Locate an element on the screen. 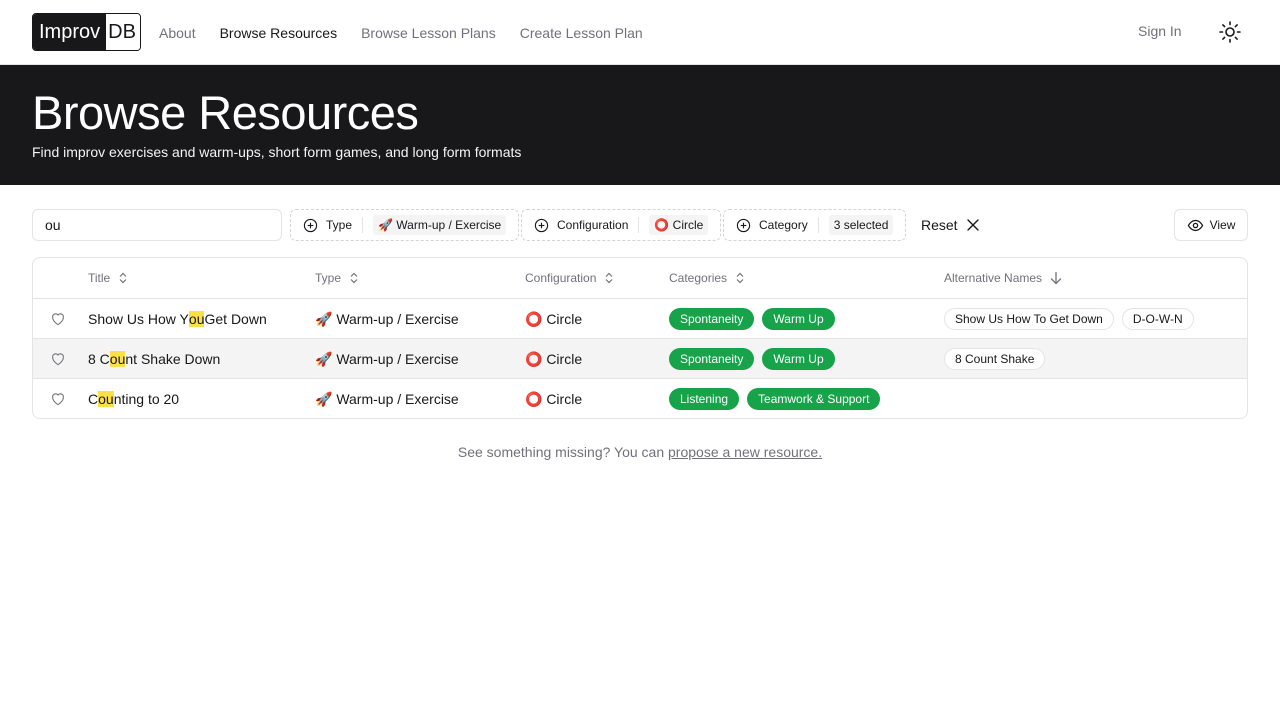 The height and width of the screenshot is (720, 1280). sun-icon is located at coordinates (1230, 32).